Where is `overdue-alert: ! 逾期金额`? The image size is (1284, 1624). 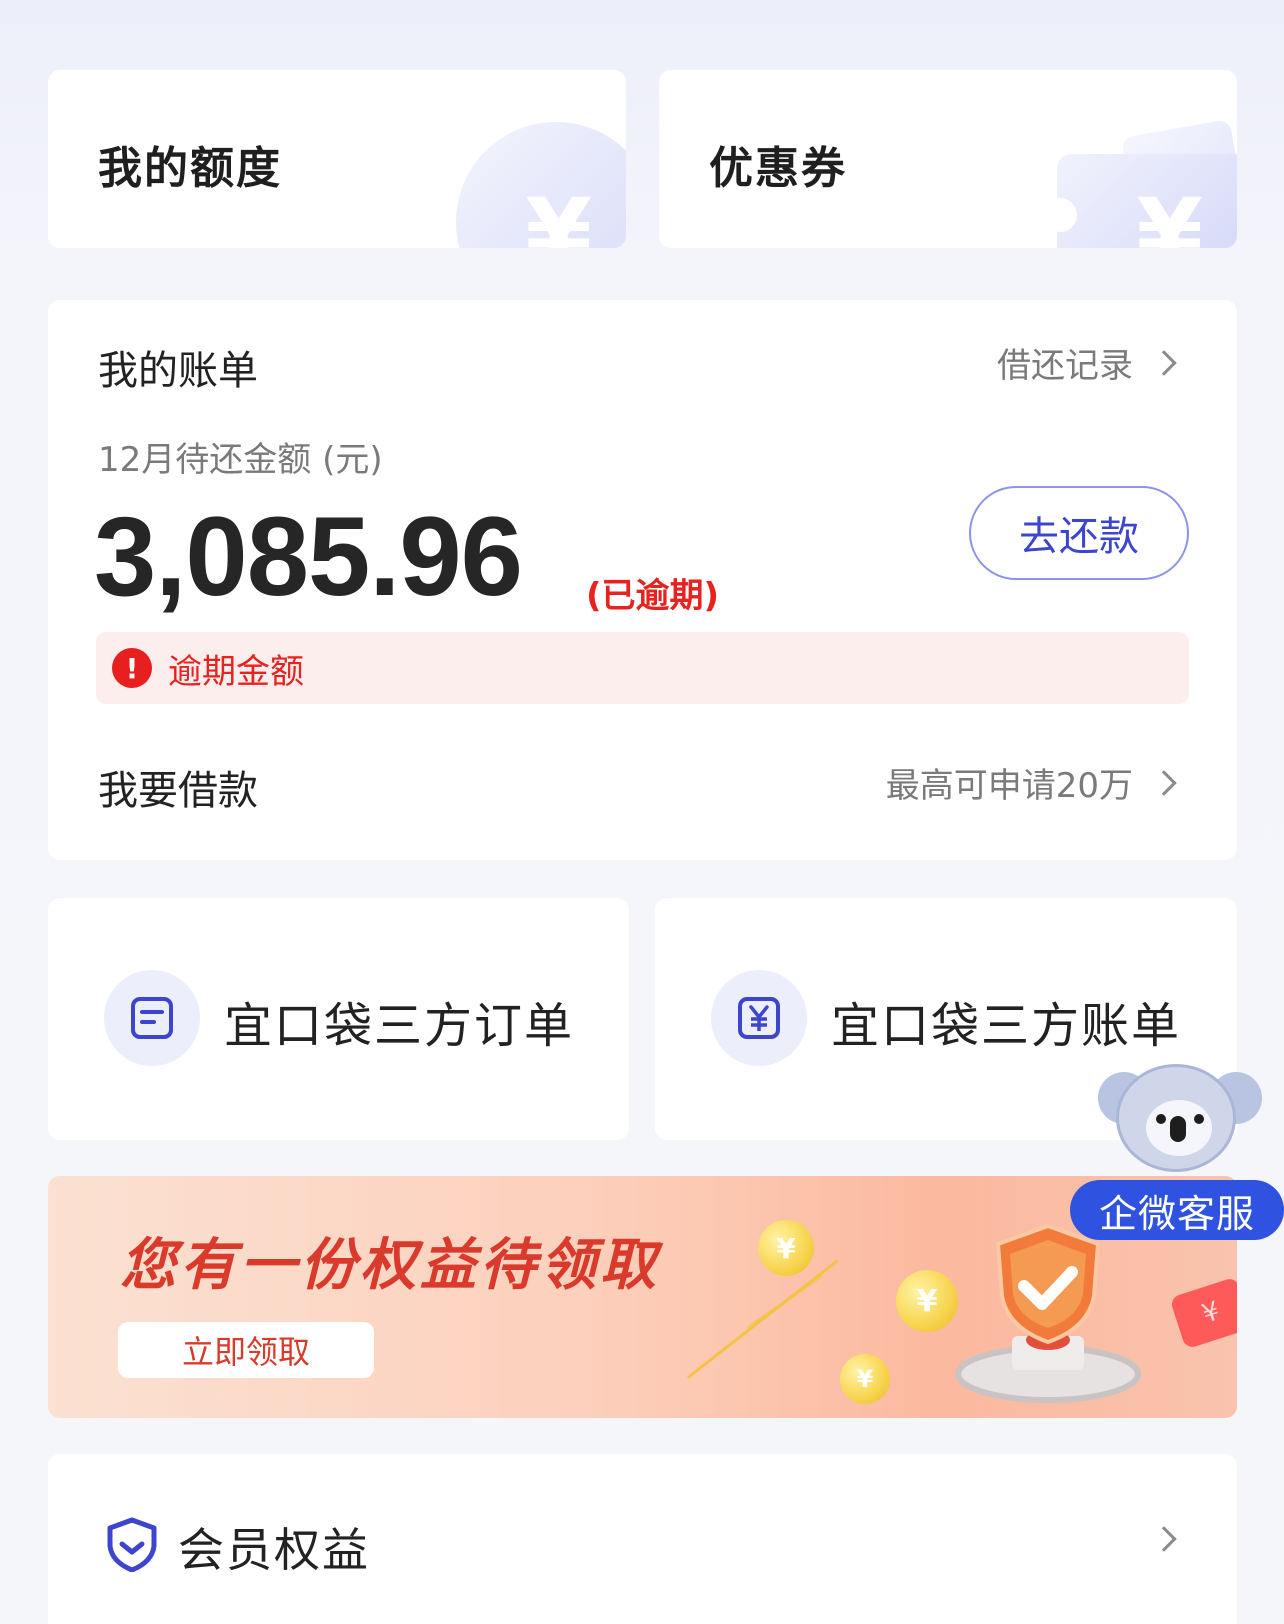 overdue-alert: ! 逾期金额 is located at coordinates (642, 668).